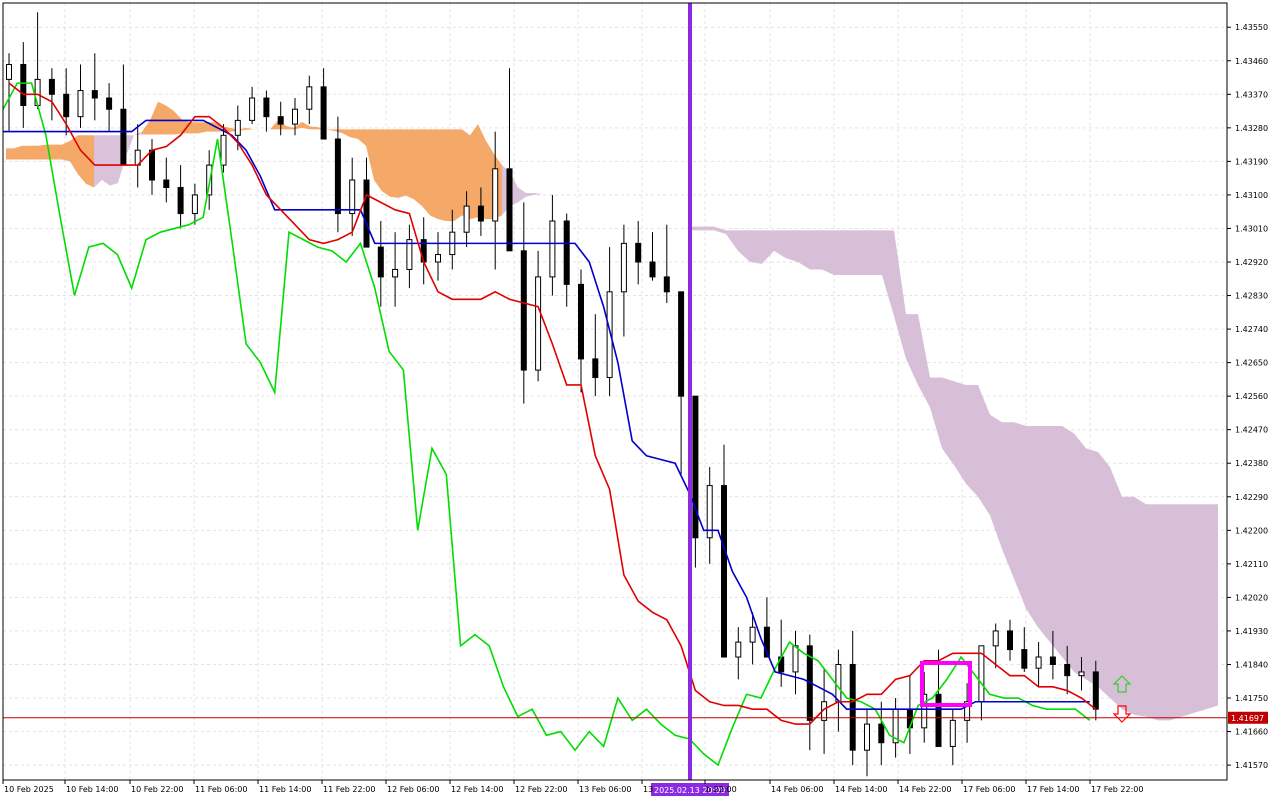  Describe the element at coordinates (989, 789) in the screenshot. I see `time-tick-label: 17 Feb 06:00` at that location.